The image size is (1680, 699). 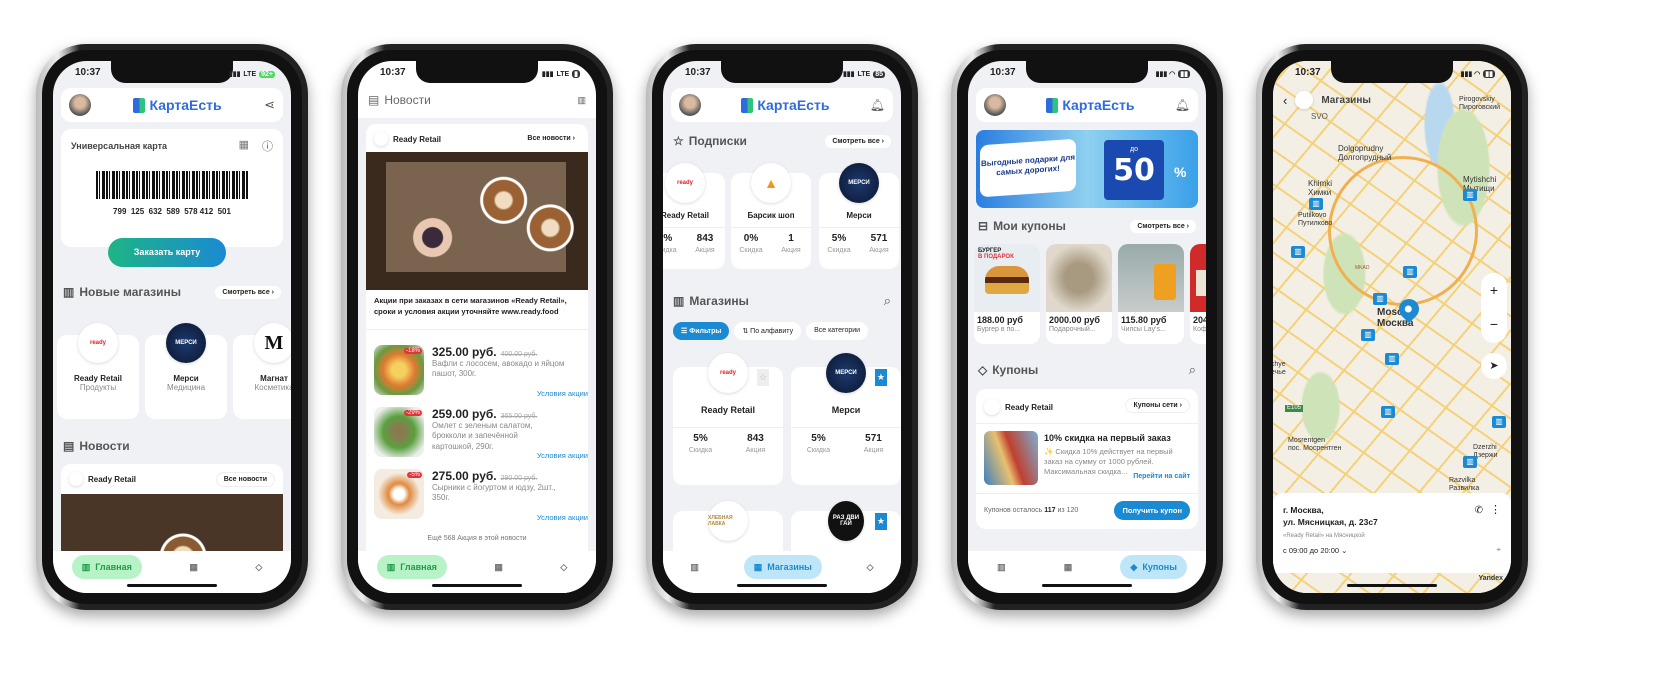 What do you see at coordinates (551, 138) in the screenshot?
I see `all-news-button: Все новости ›` at bounding box center [551, 138].